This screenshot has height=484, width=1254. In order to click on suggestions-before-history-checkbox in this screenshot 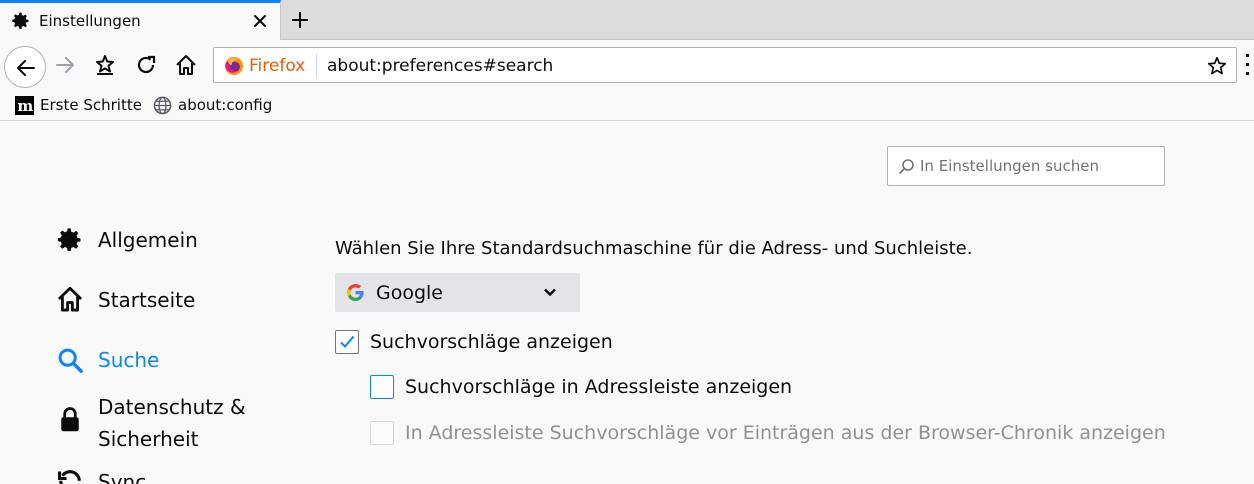, I will do `click(382, 433)`.